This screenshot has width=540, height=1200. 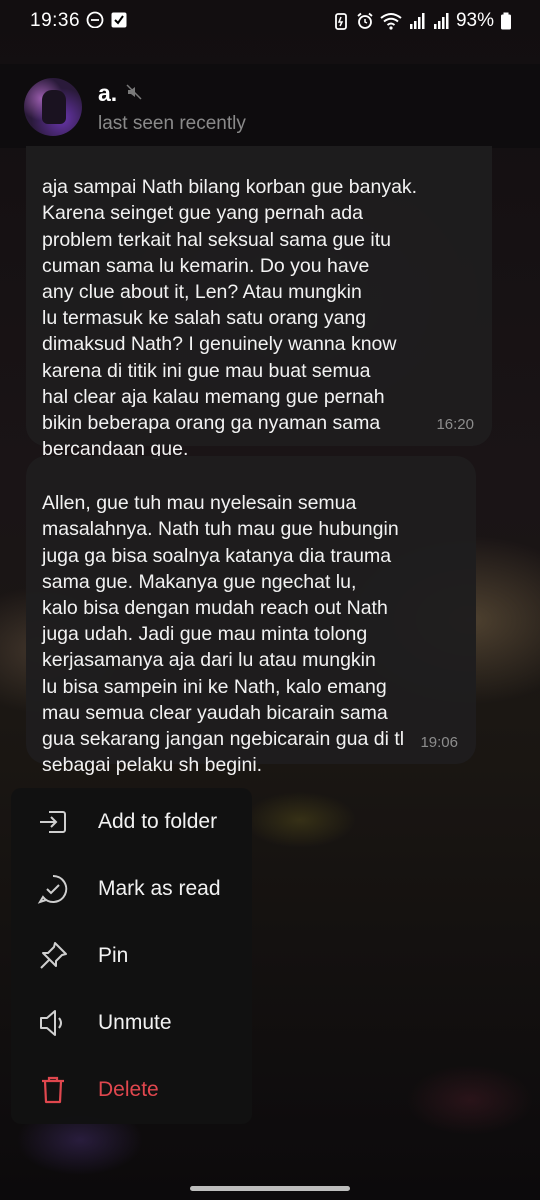 I want to click on menu-label: Pin, so click(x=113, y=955).